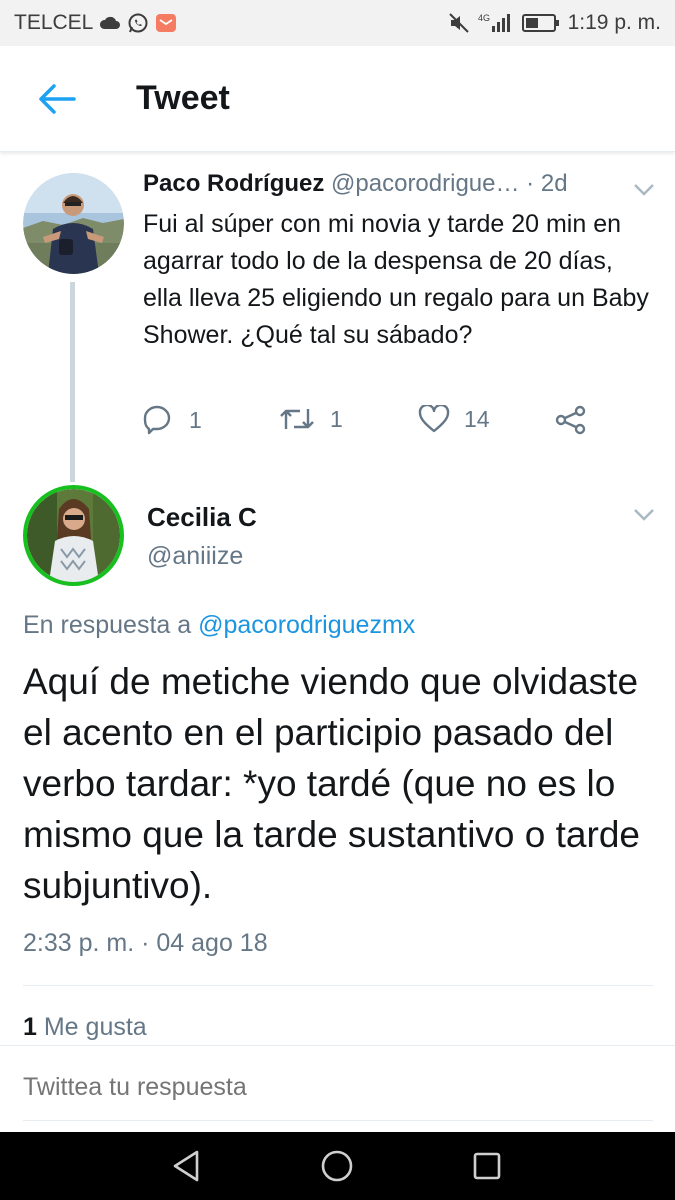 The height and width of the screenshot is (1200, 675). What do you see at coordinates (110, 23) in the screenshot?
I see `cloud-icon` at bounding box center [110, 23].